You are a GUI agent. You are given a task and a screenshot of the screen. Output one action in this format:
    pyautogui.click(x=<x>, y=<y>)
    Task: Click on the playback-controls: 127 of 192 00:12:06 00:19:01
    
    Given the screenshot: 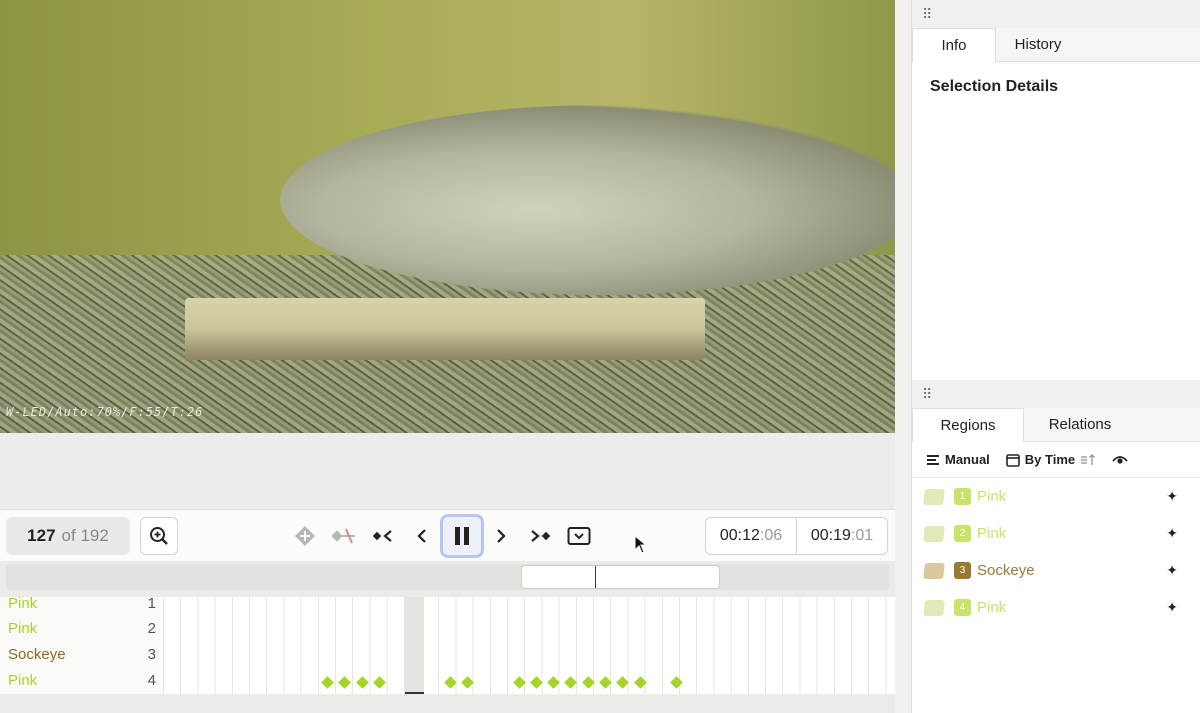 What is the action you would take?
    pyautogui.click(x=447, y=535)
    